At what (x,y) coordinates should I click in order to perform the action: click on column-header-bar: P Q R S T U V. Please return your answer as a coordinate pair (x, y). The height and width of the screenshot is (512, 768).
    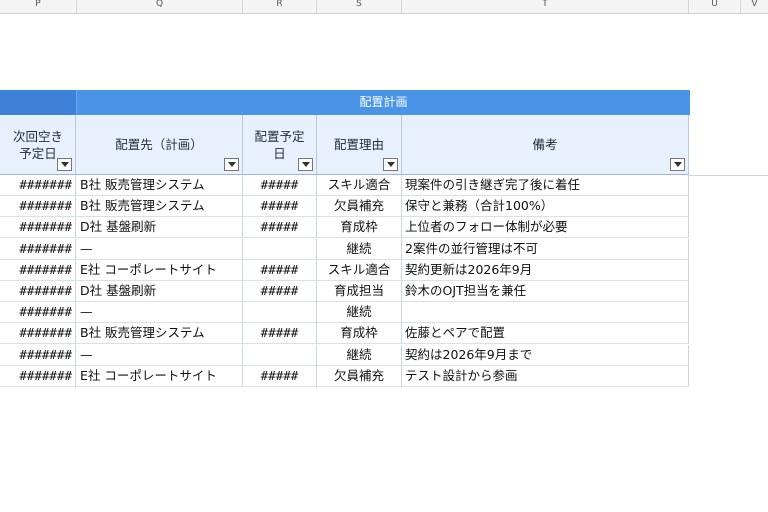
    Looking at the image, I should click on (384, 7).